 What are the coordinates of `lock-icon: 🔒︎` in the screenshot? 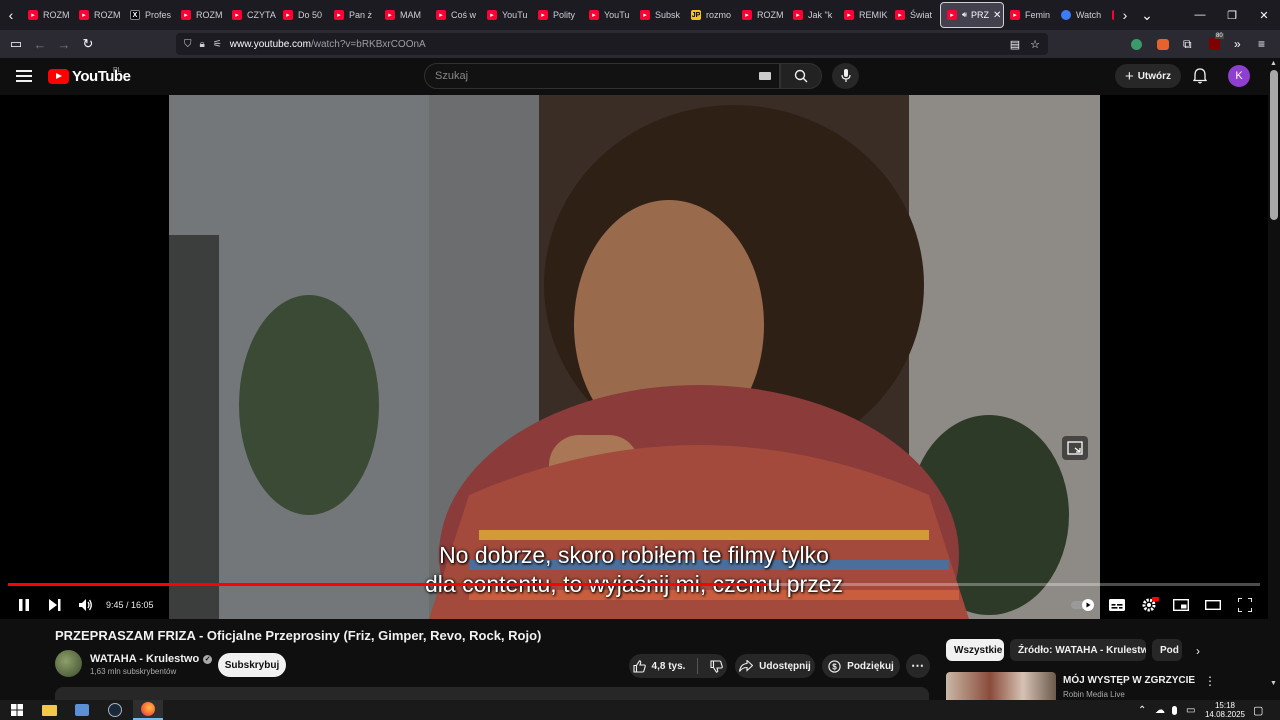 It's located at (202, 44).